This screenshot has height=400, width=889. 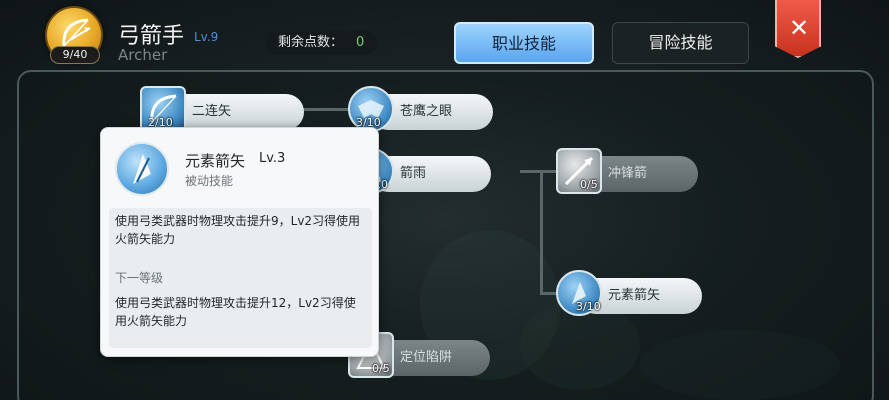 What do you see at coordinates (360, 42) in the screenshot?
I see `remaining-points-value: 0` at bounding box center [360, 42].